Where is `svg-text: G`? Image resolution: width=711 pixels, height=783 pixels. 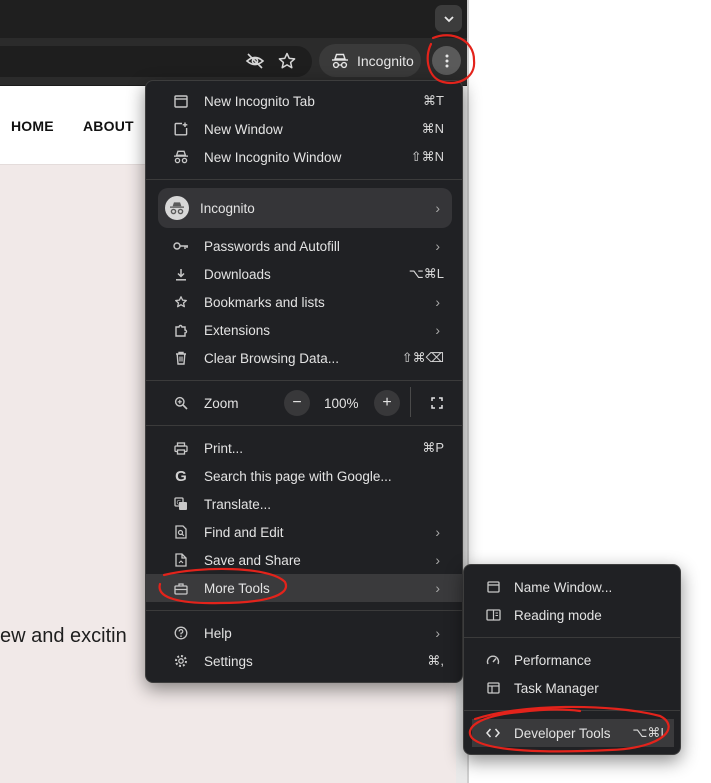
svg-text: G is located at coordinates (179, 503).